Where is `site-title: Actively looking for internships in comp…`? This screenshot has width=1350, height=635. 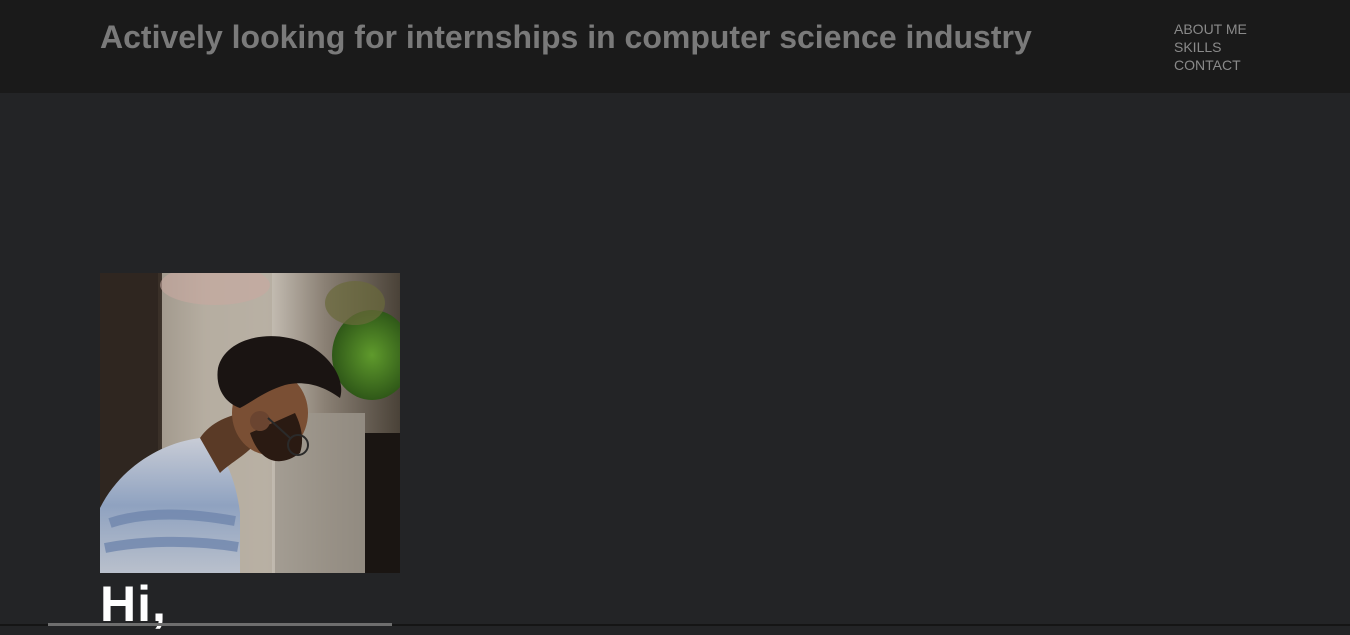 site-title: Actively looking for internships in comp… is located at coordinates (566, 37).